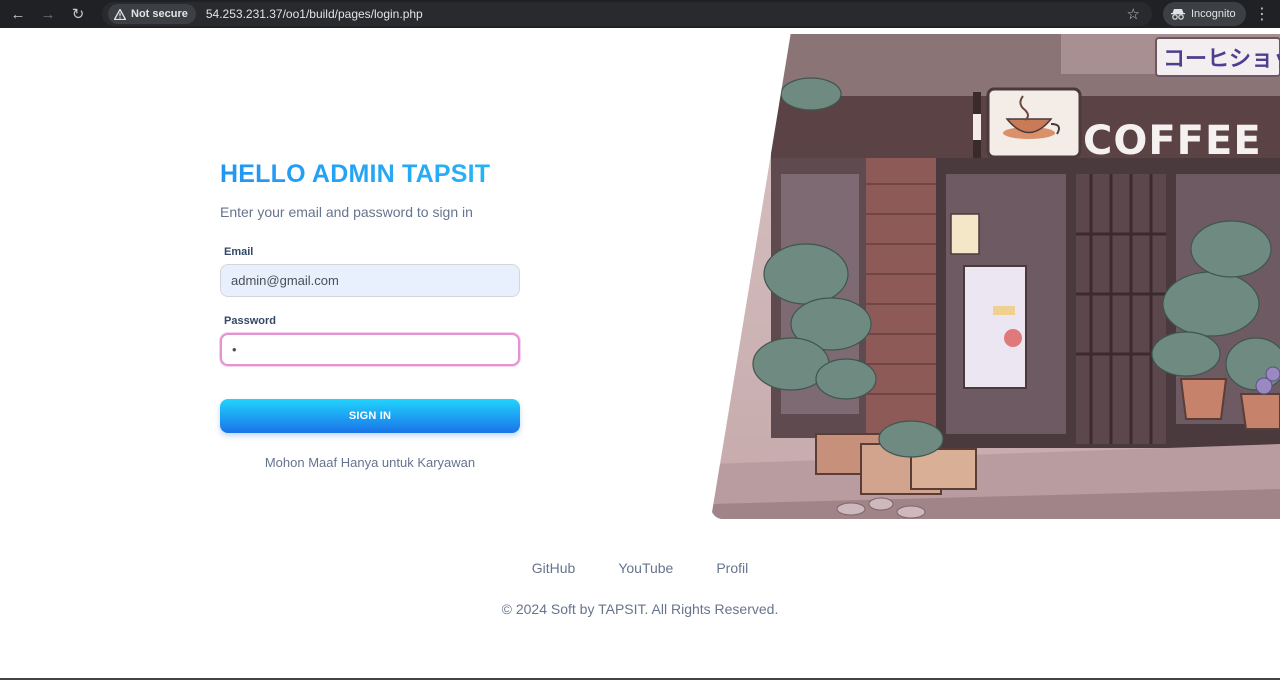 Image resolution: width=1280 pixels, height=680 pixels. I want to click on page-title: HELLO ADMIN TAPSIT, so click(371, 174).